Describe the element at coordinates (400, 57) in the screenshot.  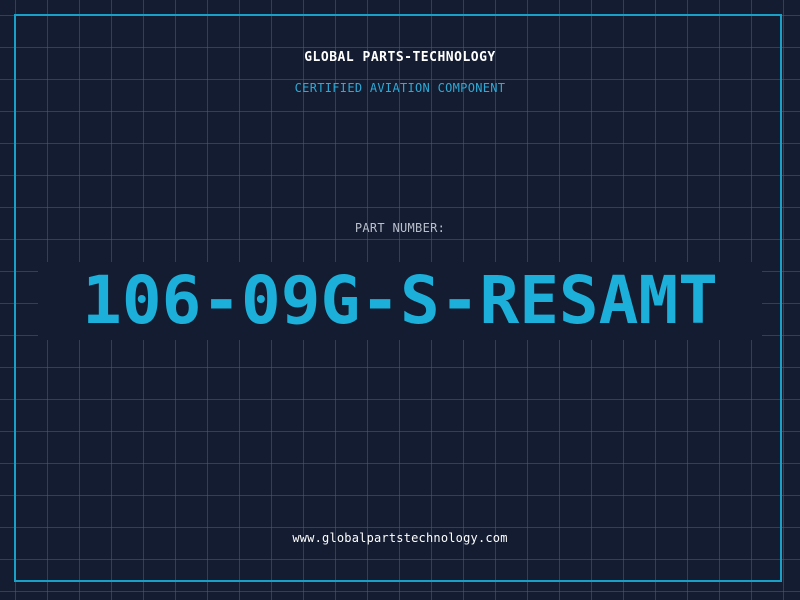
I see `brand-name: GLOBAL PARTS-TECHNOLOGY` at that location.